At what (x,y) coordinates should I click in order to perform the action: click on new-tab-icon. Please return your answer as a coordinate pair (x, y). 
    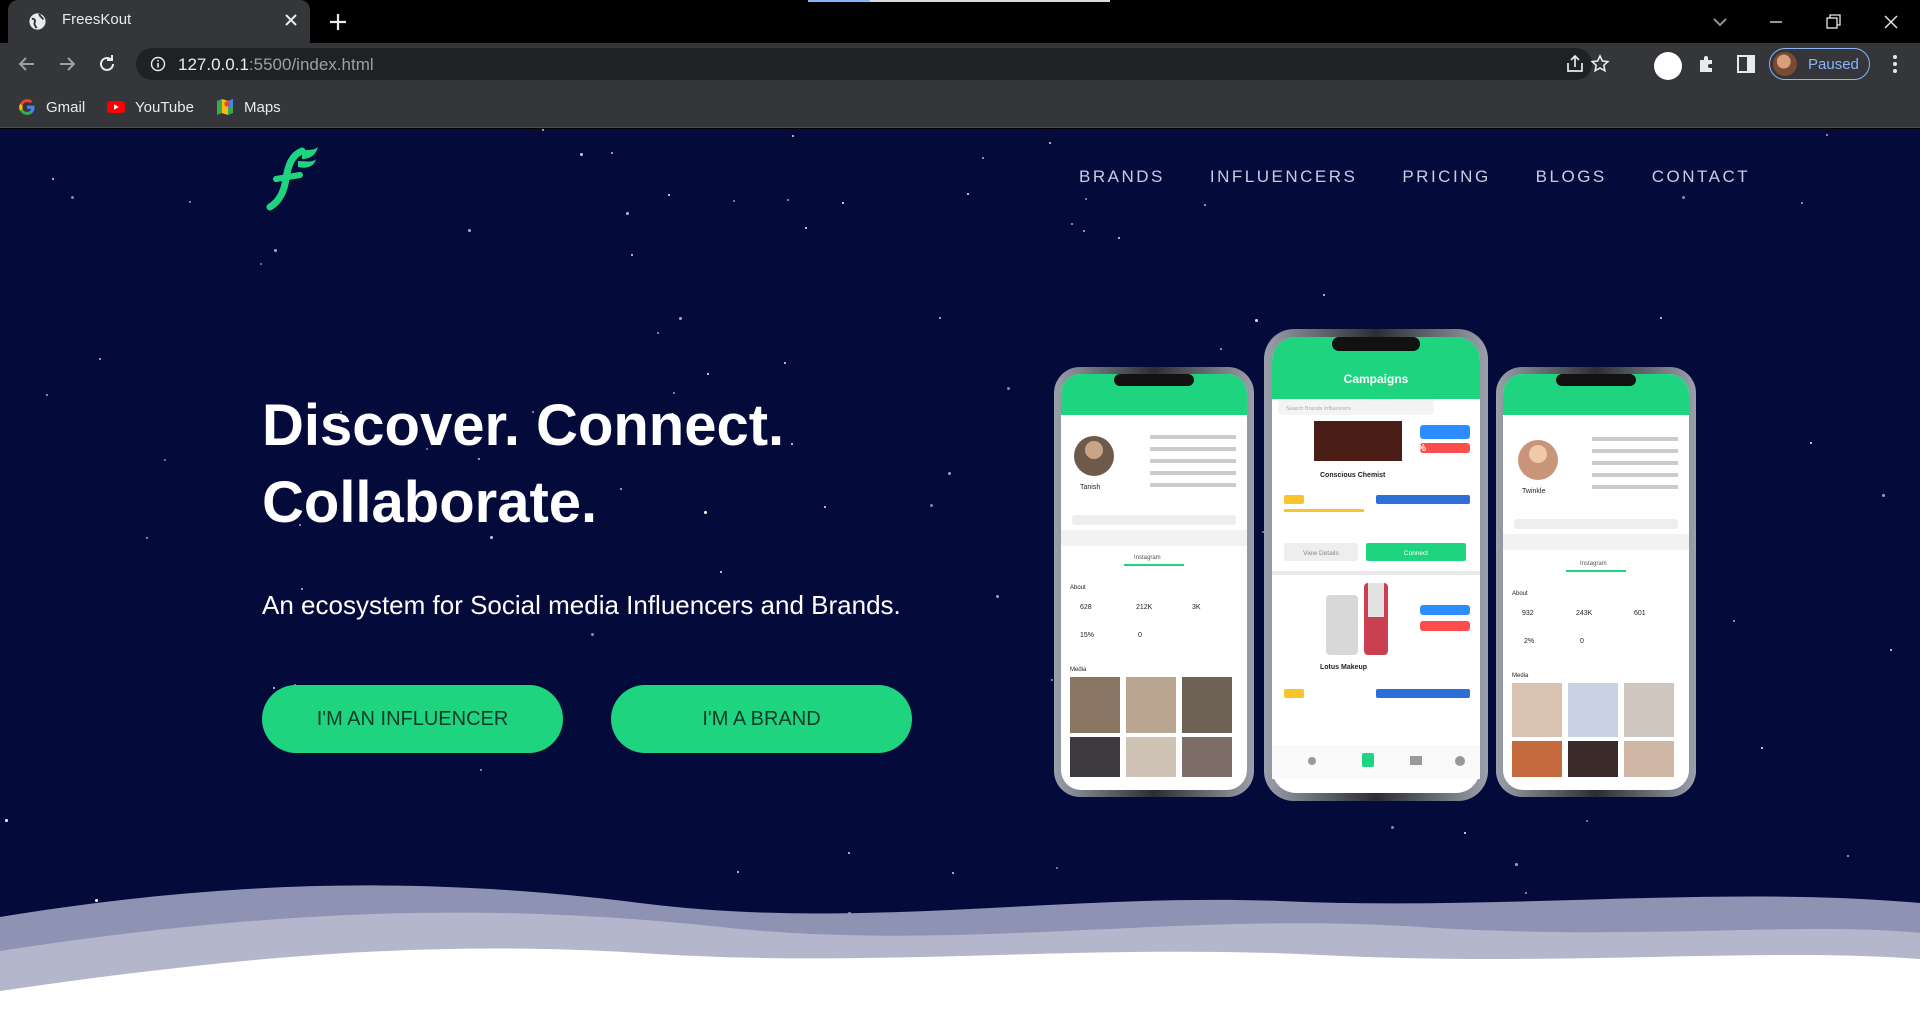
    Looking at the image, I should click on (338, 22).